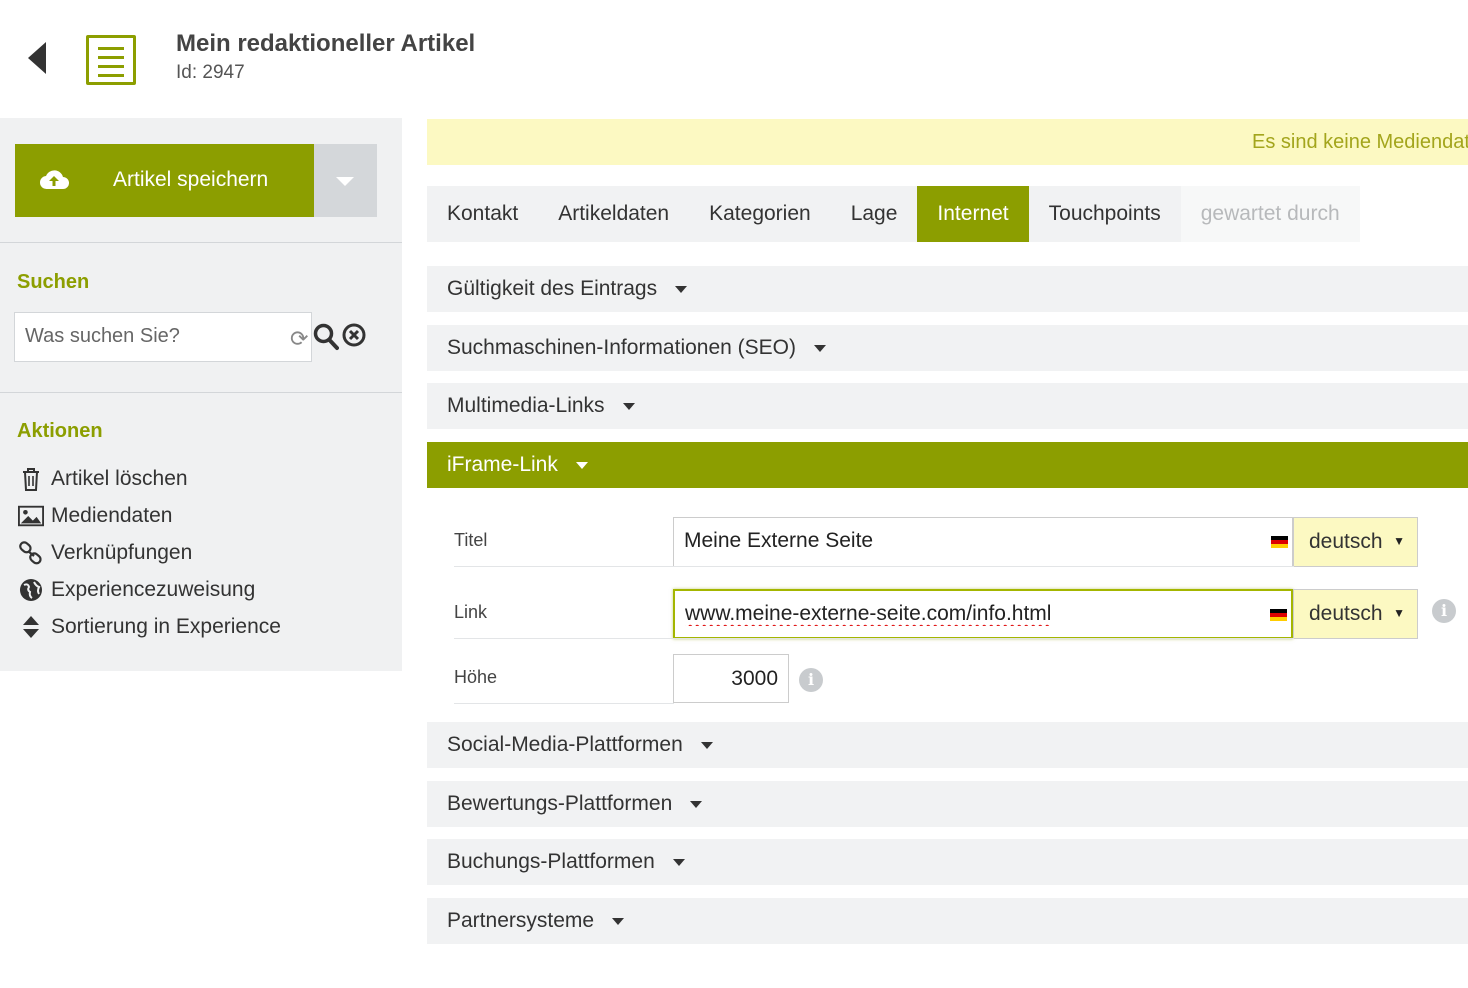 The height and width of the screenshot is (988, 1468). What do you see at coordinates (354, 335) in the screenshot?
I see `clear-search-icon` at bounding box center [354, 335].